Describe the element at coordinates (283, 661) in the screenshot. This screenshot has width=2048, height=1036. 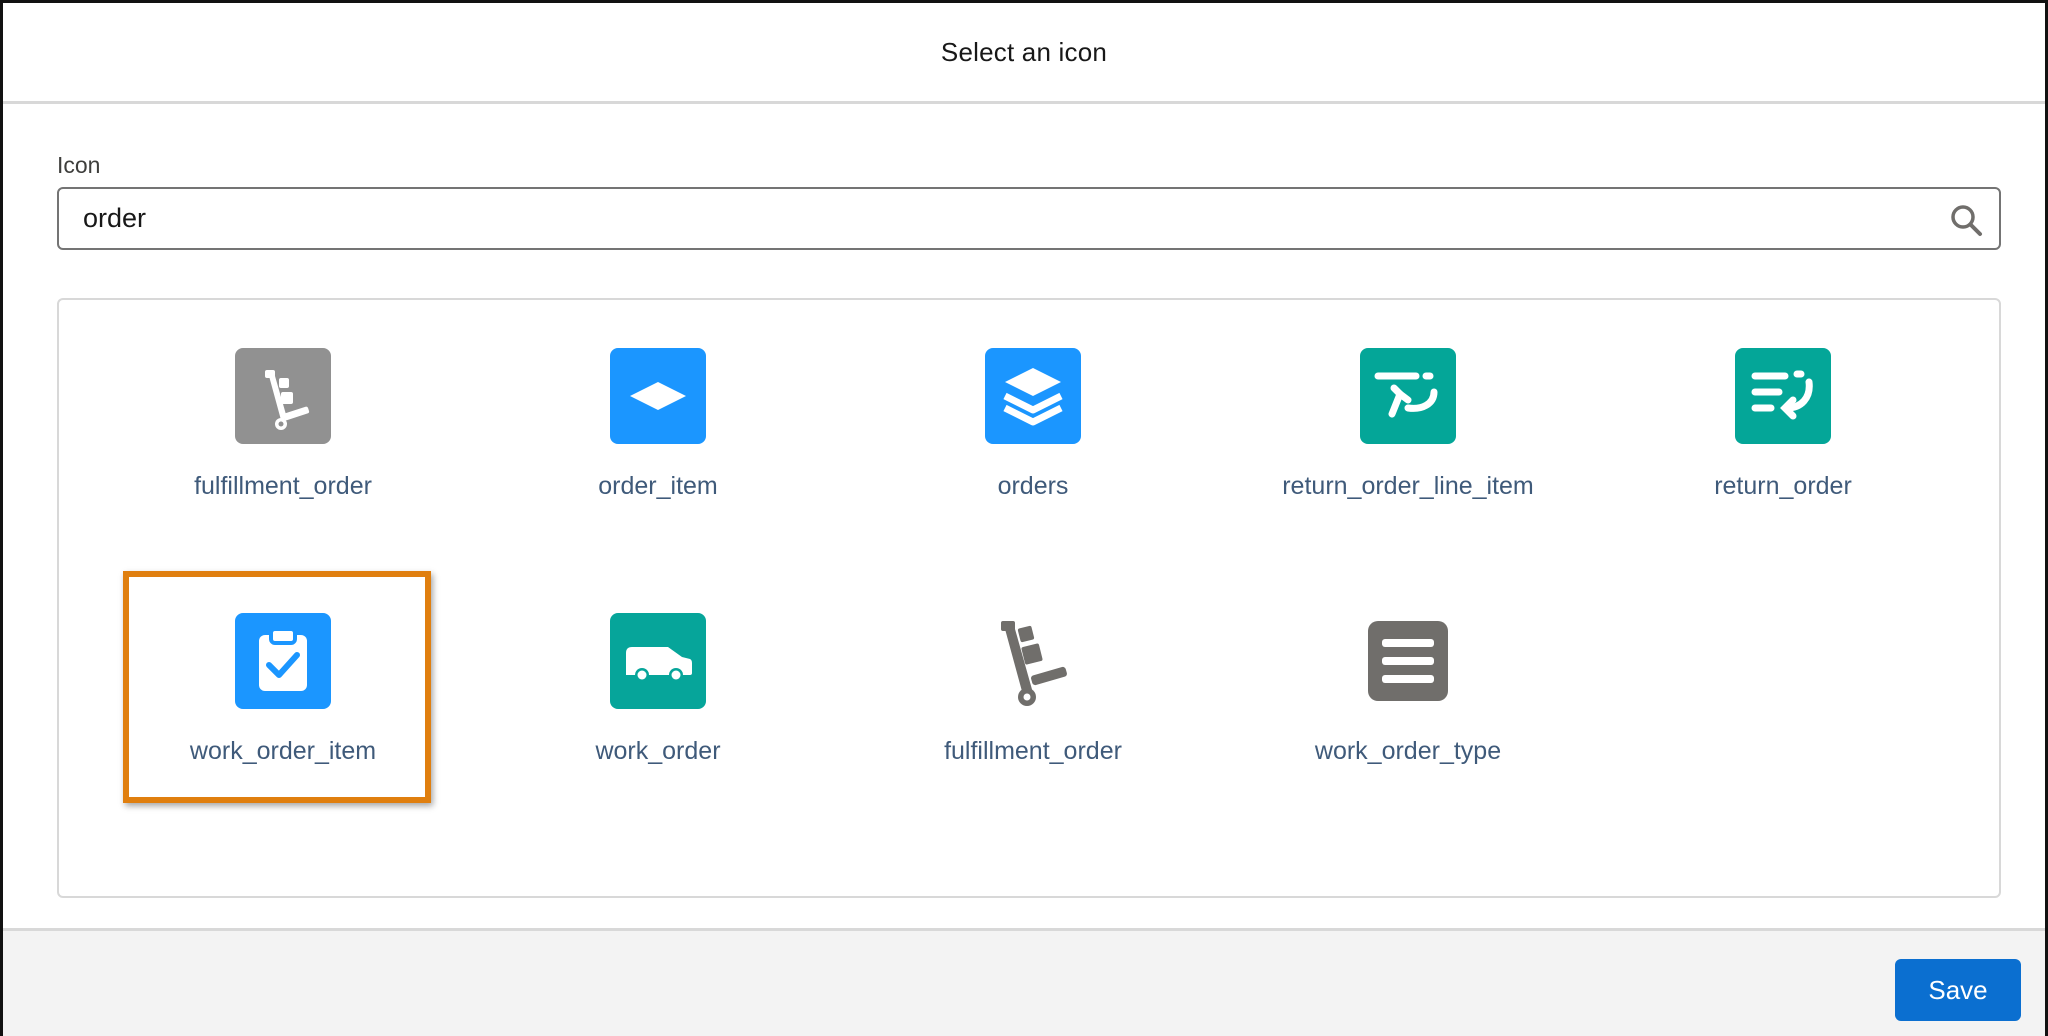
I see `clipboard-check-icon` at that location.